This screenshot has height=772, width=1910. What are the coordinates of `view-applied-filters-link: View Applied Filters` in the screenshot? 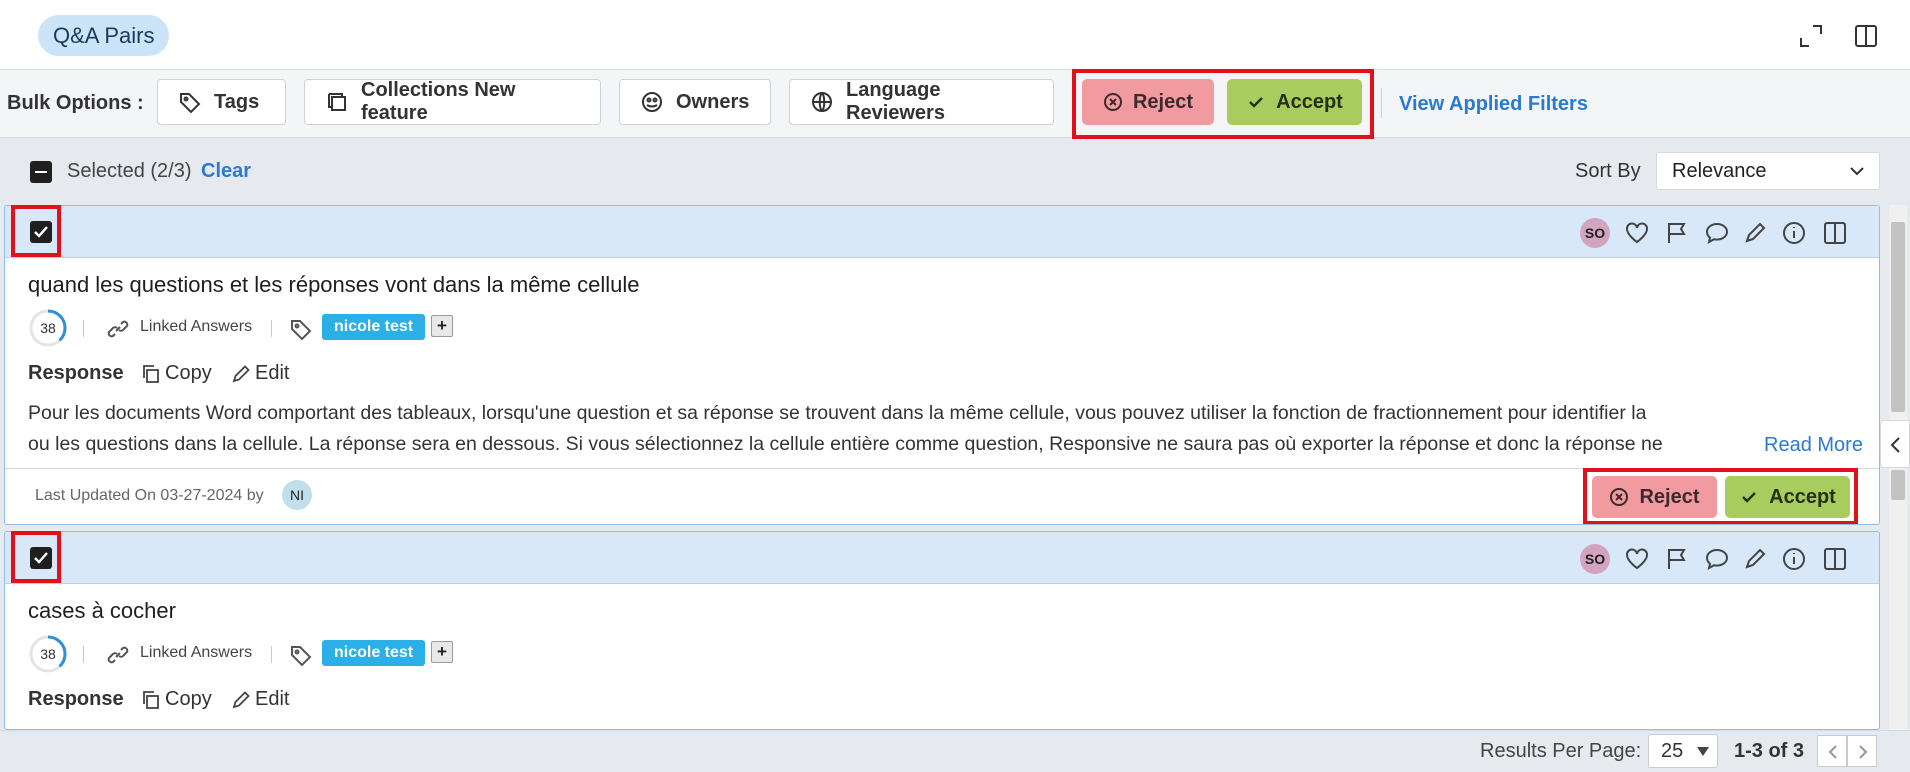 It's located at (1493, 104).